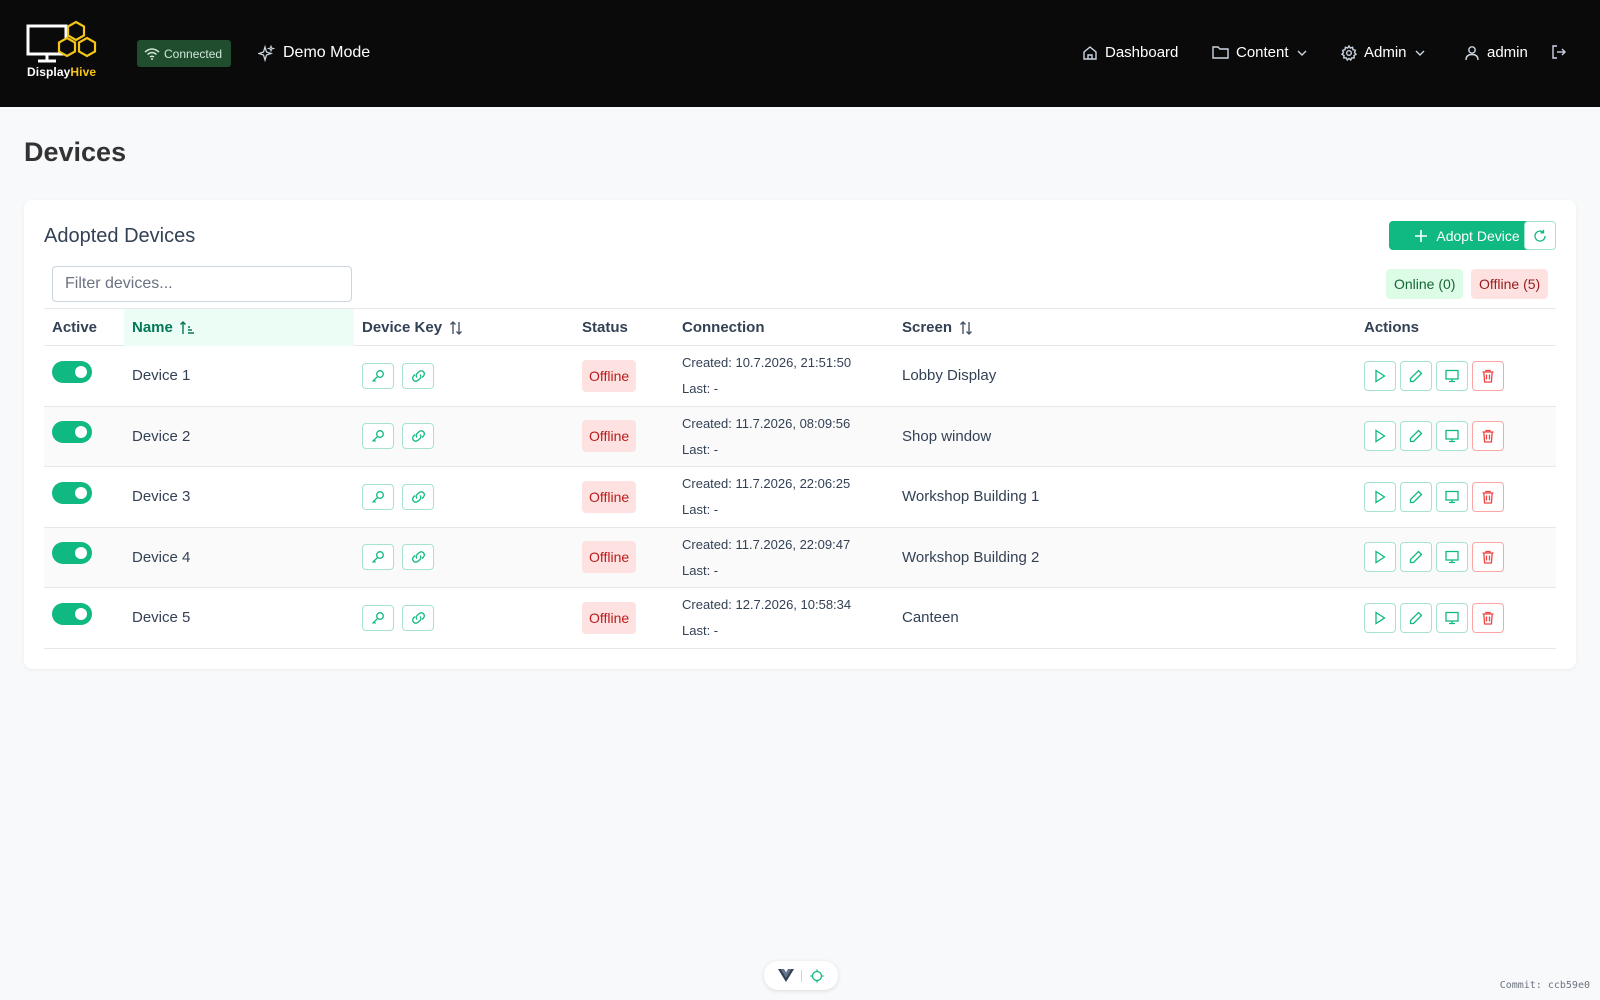 This screenshot has height=1000, width=1600. I want to click on crosshair-icon, so click(817, 976).